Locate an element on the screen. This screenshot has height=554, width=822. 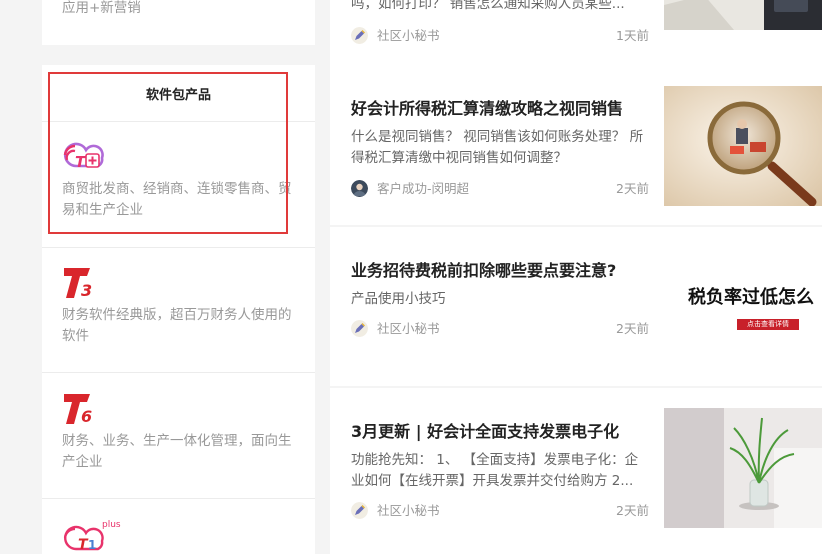
section-title: 软件包产品 is located at coordinates (178, 95).